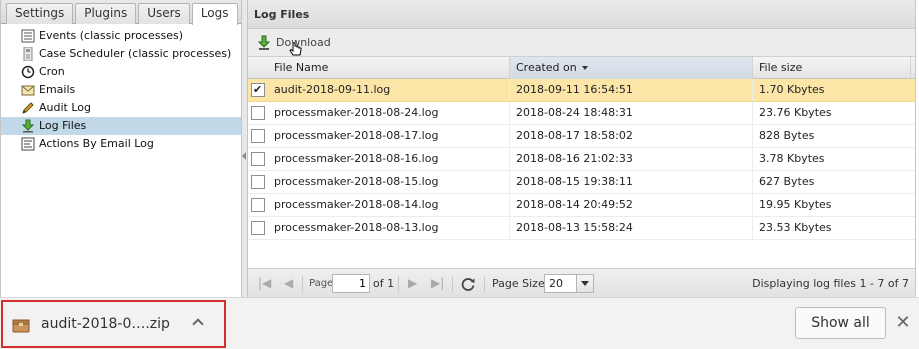  I want to click on tree-item-audit-log: Audit Log, so click(121, 108).